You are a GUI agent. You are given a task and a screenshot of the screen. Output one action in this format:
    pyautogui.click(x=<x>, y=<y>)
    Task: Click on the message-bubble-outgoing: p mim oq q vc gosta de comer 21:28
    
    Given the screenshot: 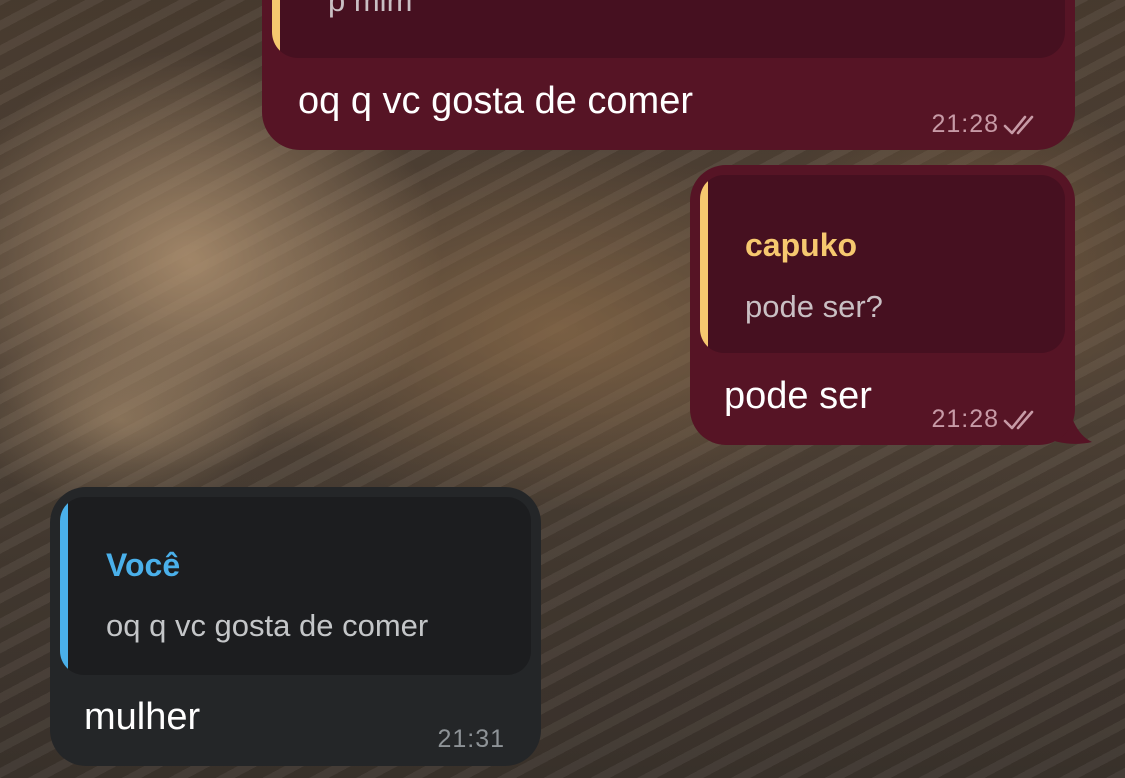 What is the action you would take?
    pyautogui.click(x=668, y=75)
    